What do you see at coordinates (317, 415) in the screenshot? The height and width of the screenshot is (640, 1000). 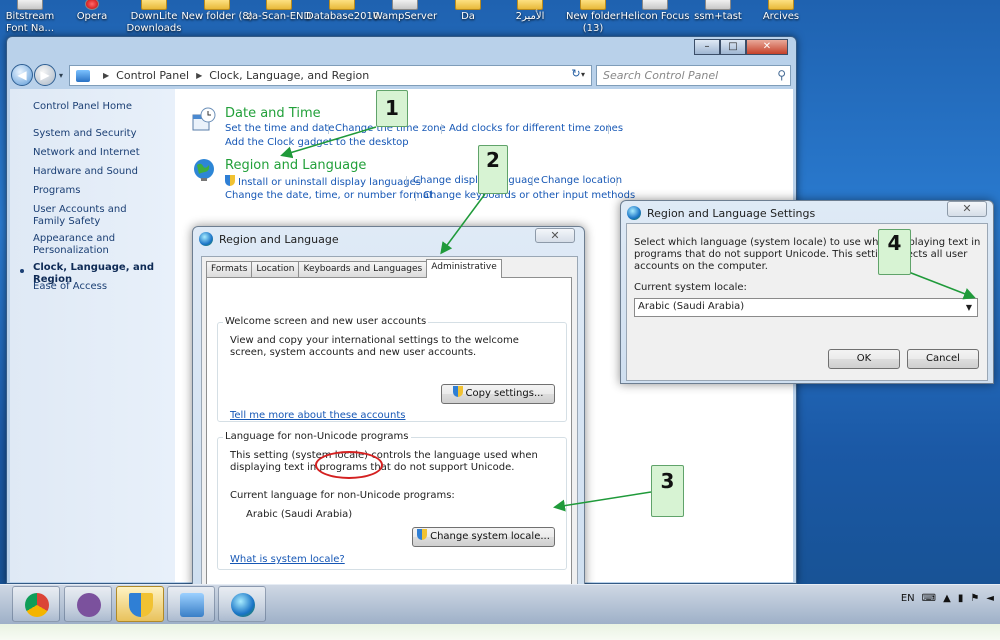 I see `tell-me-more-link: Tell me more about these accounts` at bounding box center [317, 415].